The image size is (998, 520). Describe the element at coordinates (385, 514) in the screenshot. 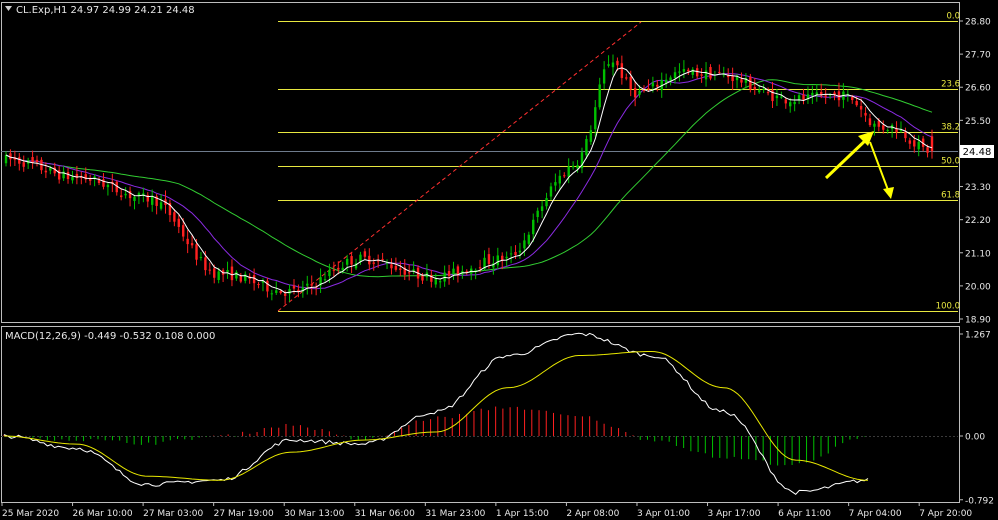

I see `time-tick-label: 31 Mar 06:00` at that location.